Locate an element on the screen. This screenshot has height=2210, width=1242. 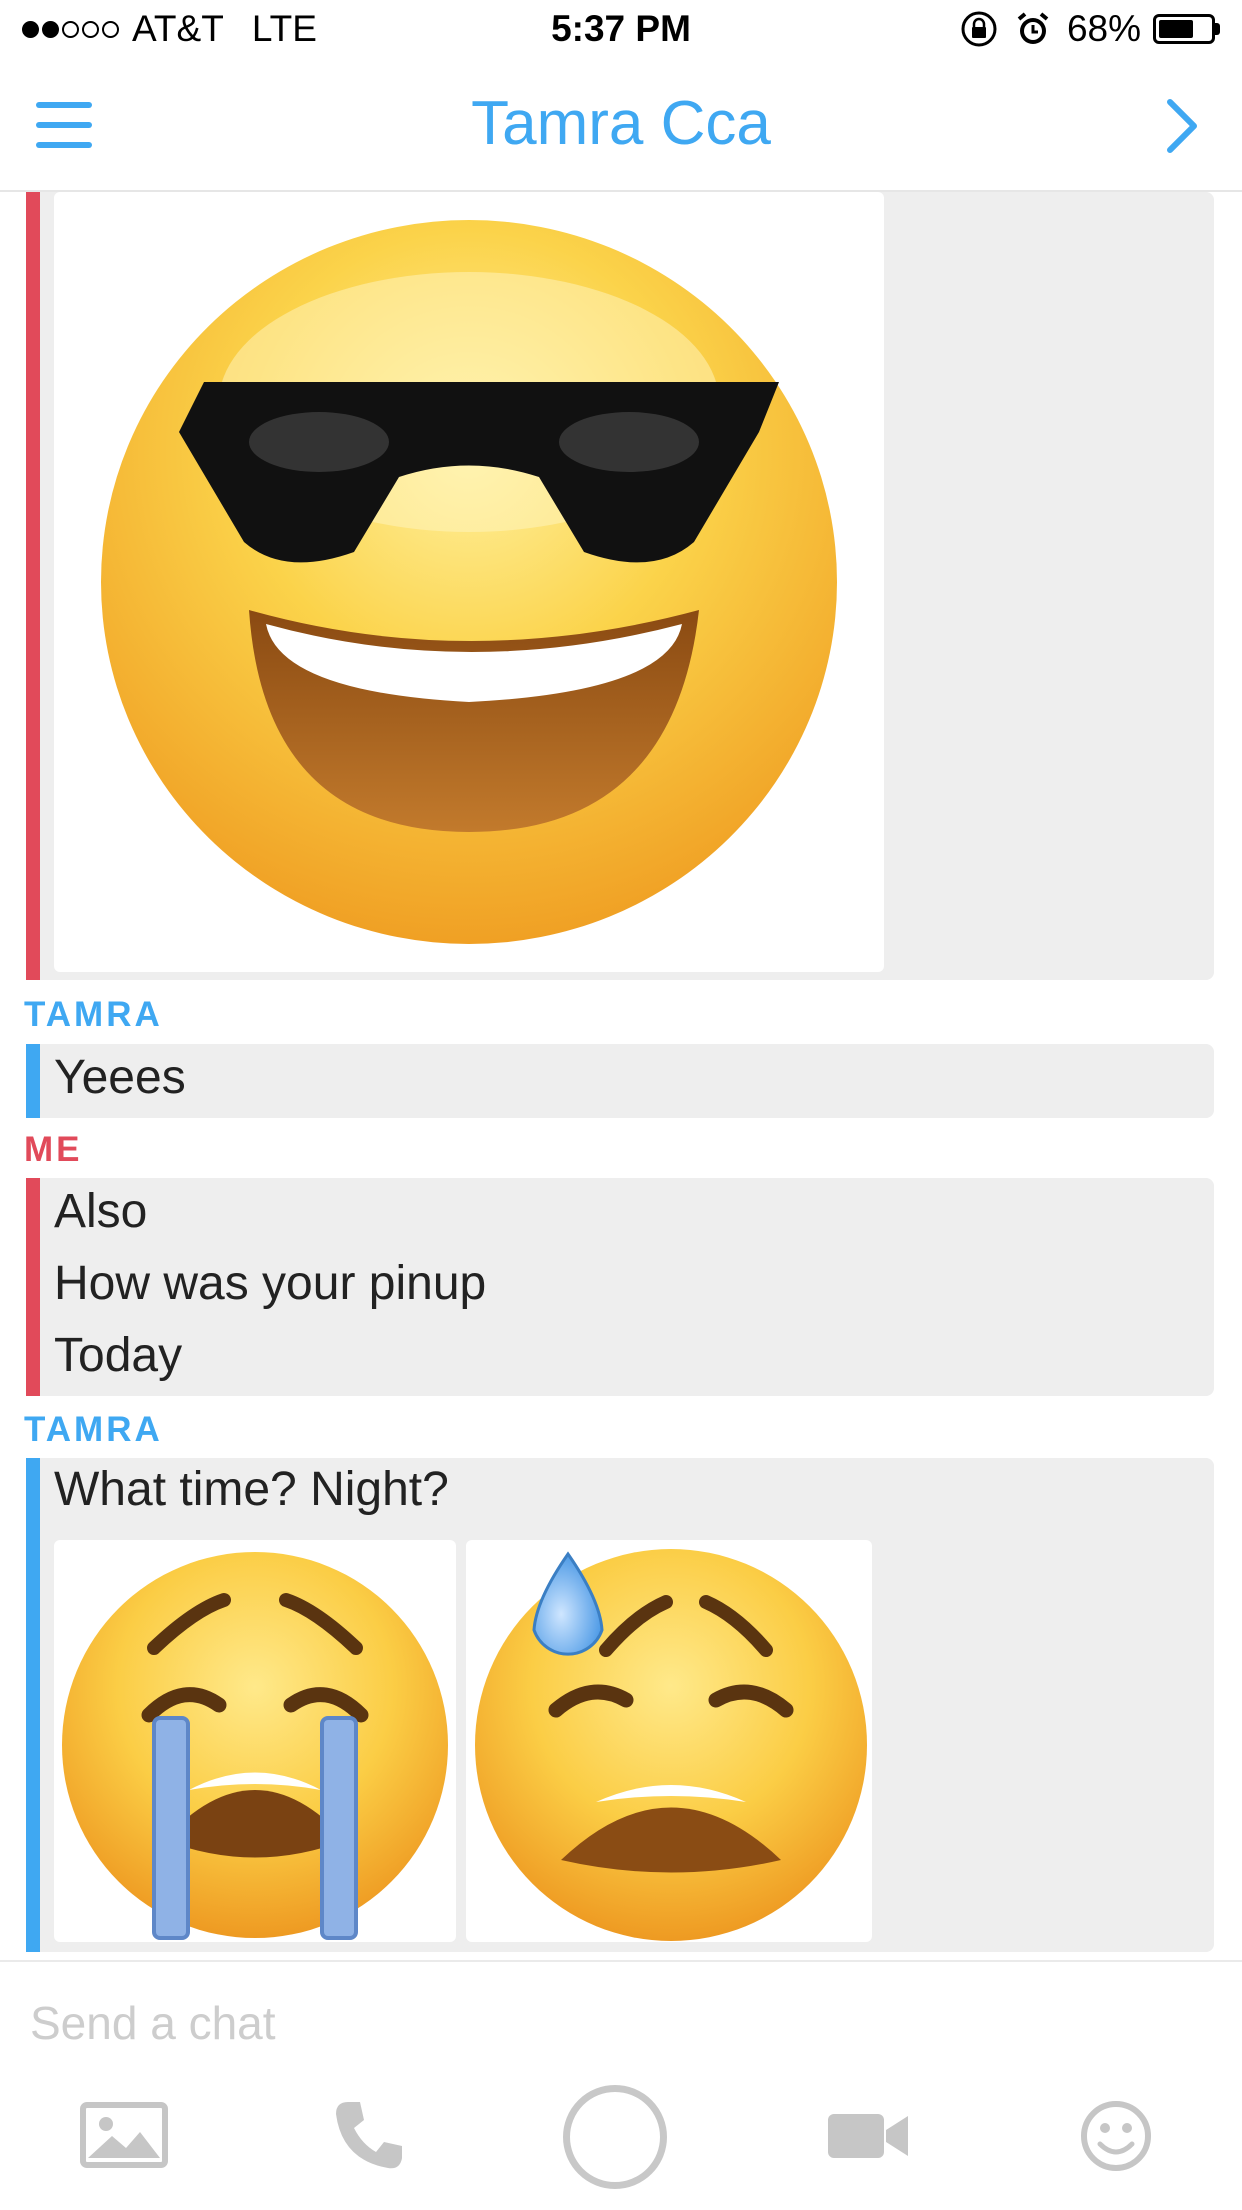
contact-name: Tamra Cca is located at coordinates (621, 123).